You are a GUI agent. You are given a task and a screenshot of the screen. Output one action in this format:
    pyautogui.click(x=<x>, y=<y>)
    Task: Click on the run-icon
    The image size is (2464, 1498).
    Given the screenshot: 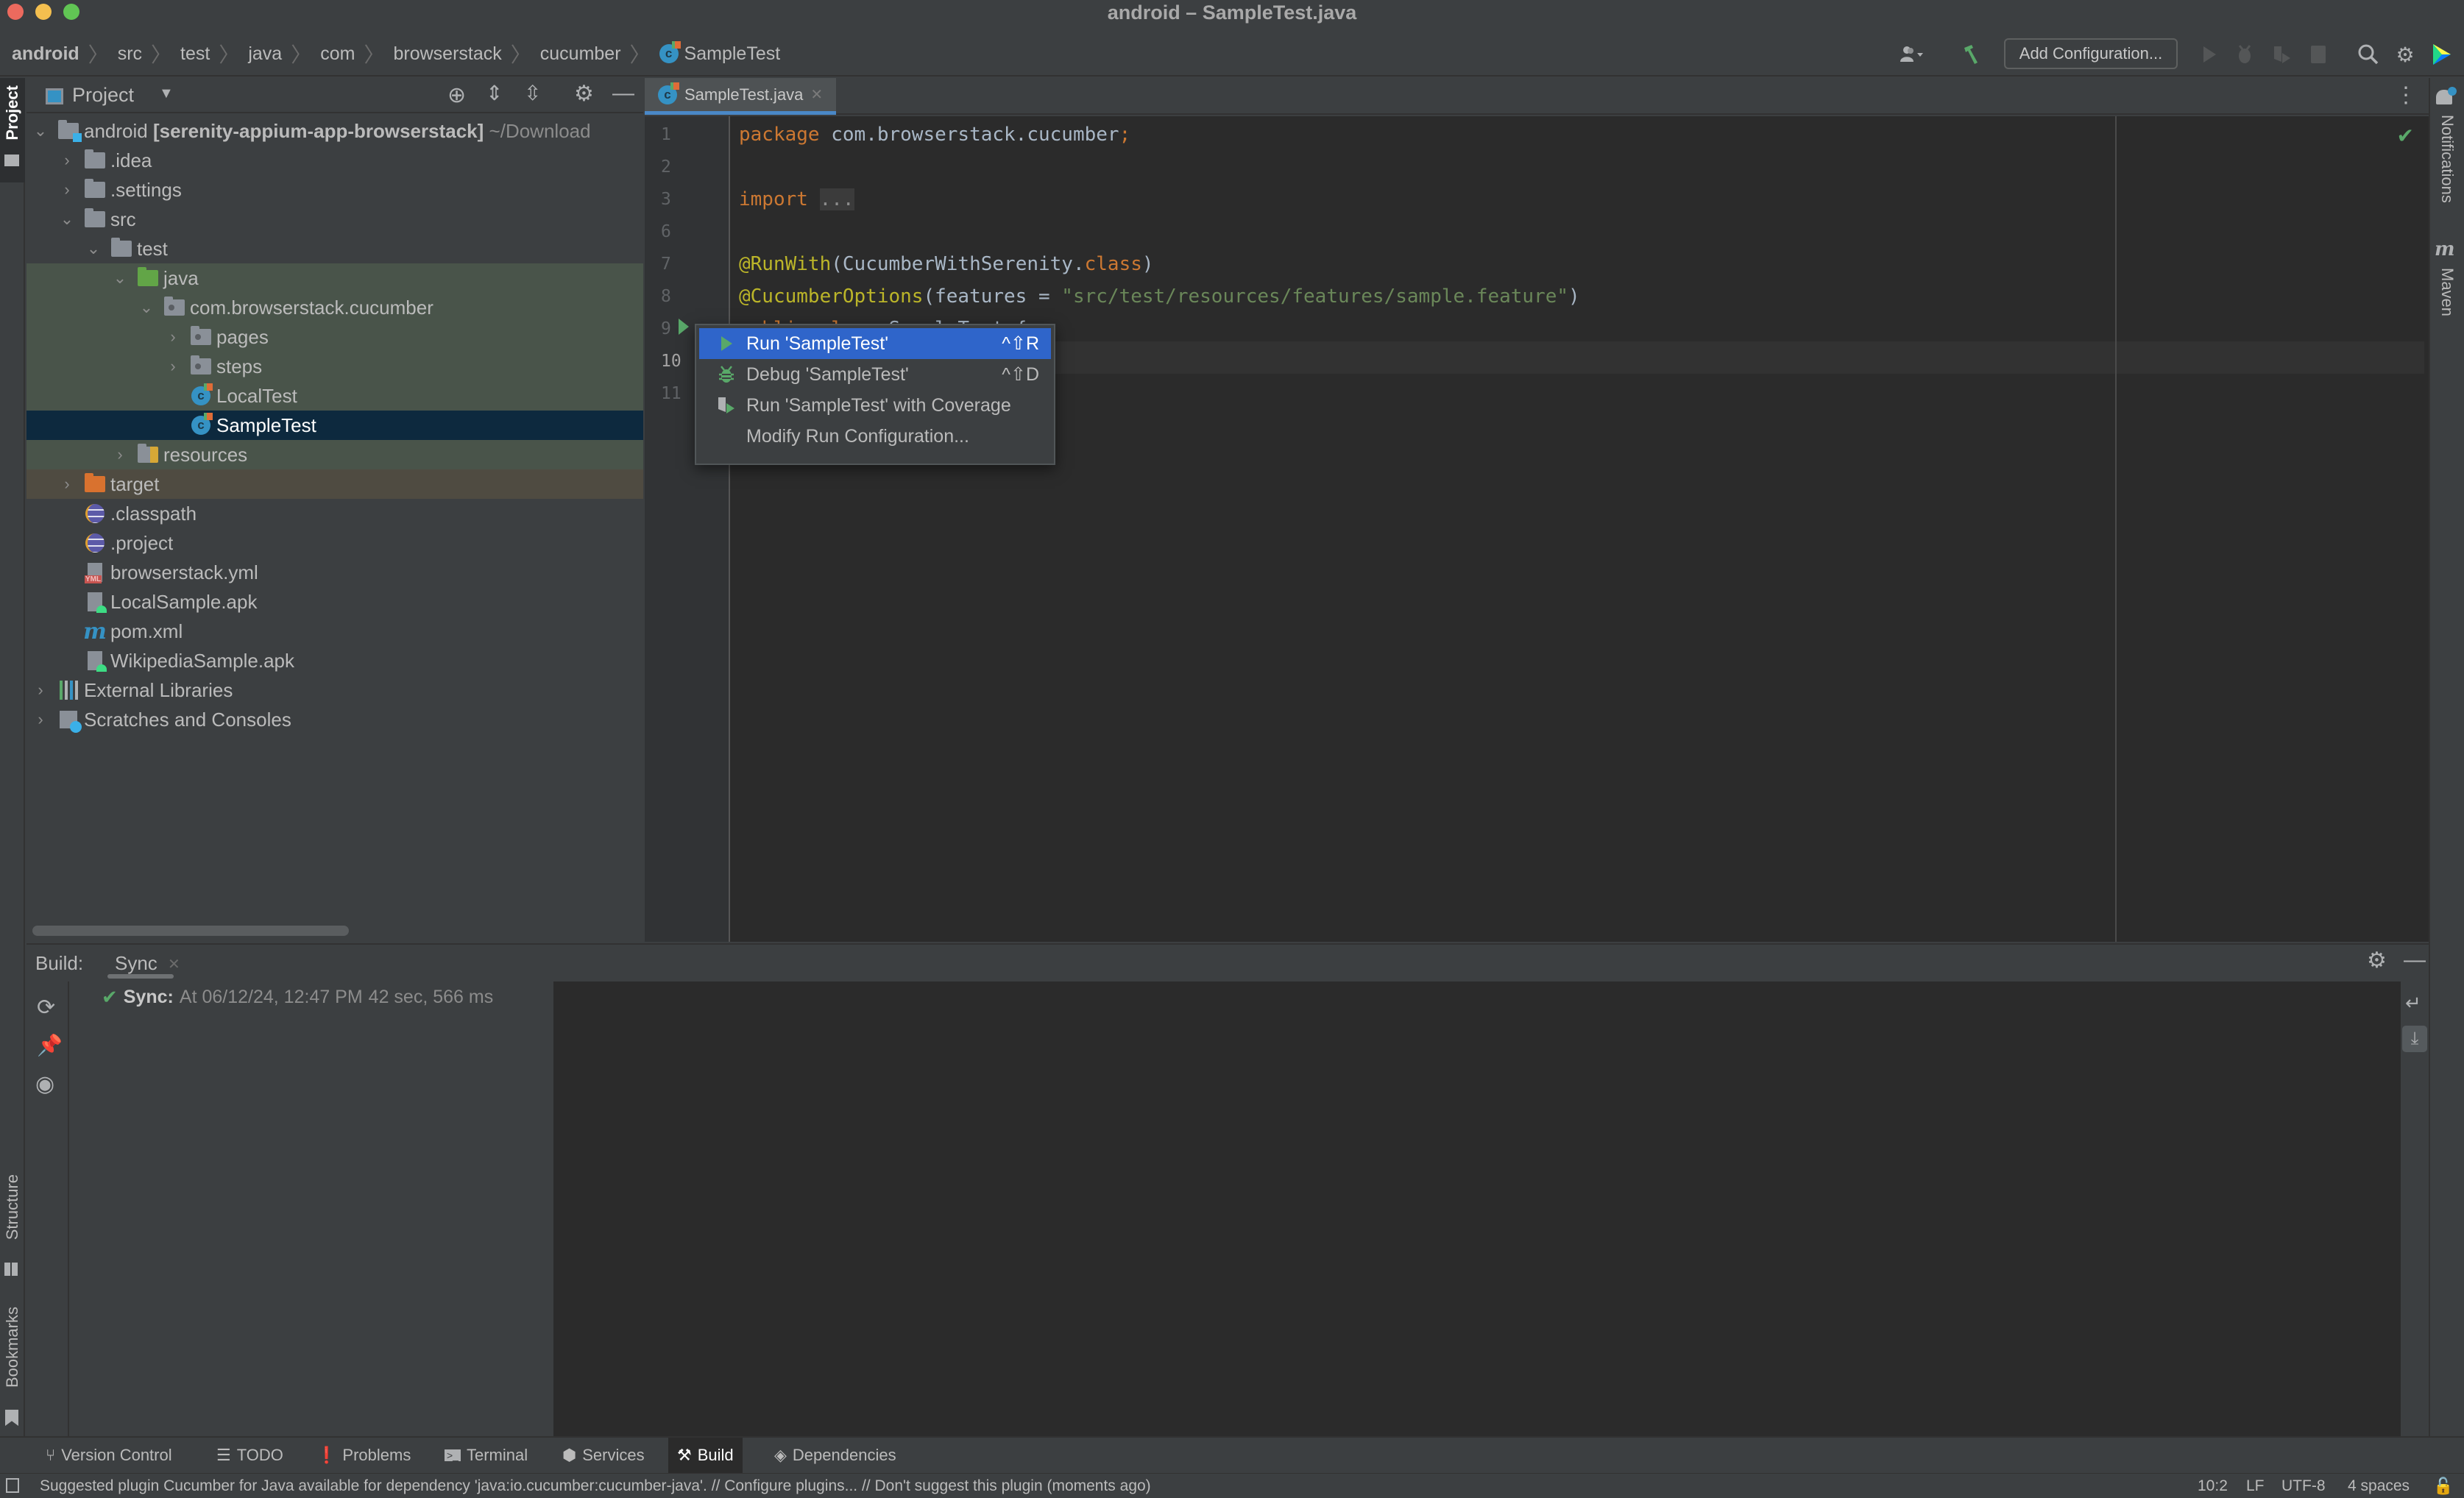 What is the action you would take?
    pyautogui.click(x=2209, y=54)
    